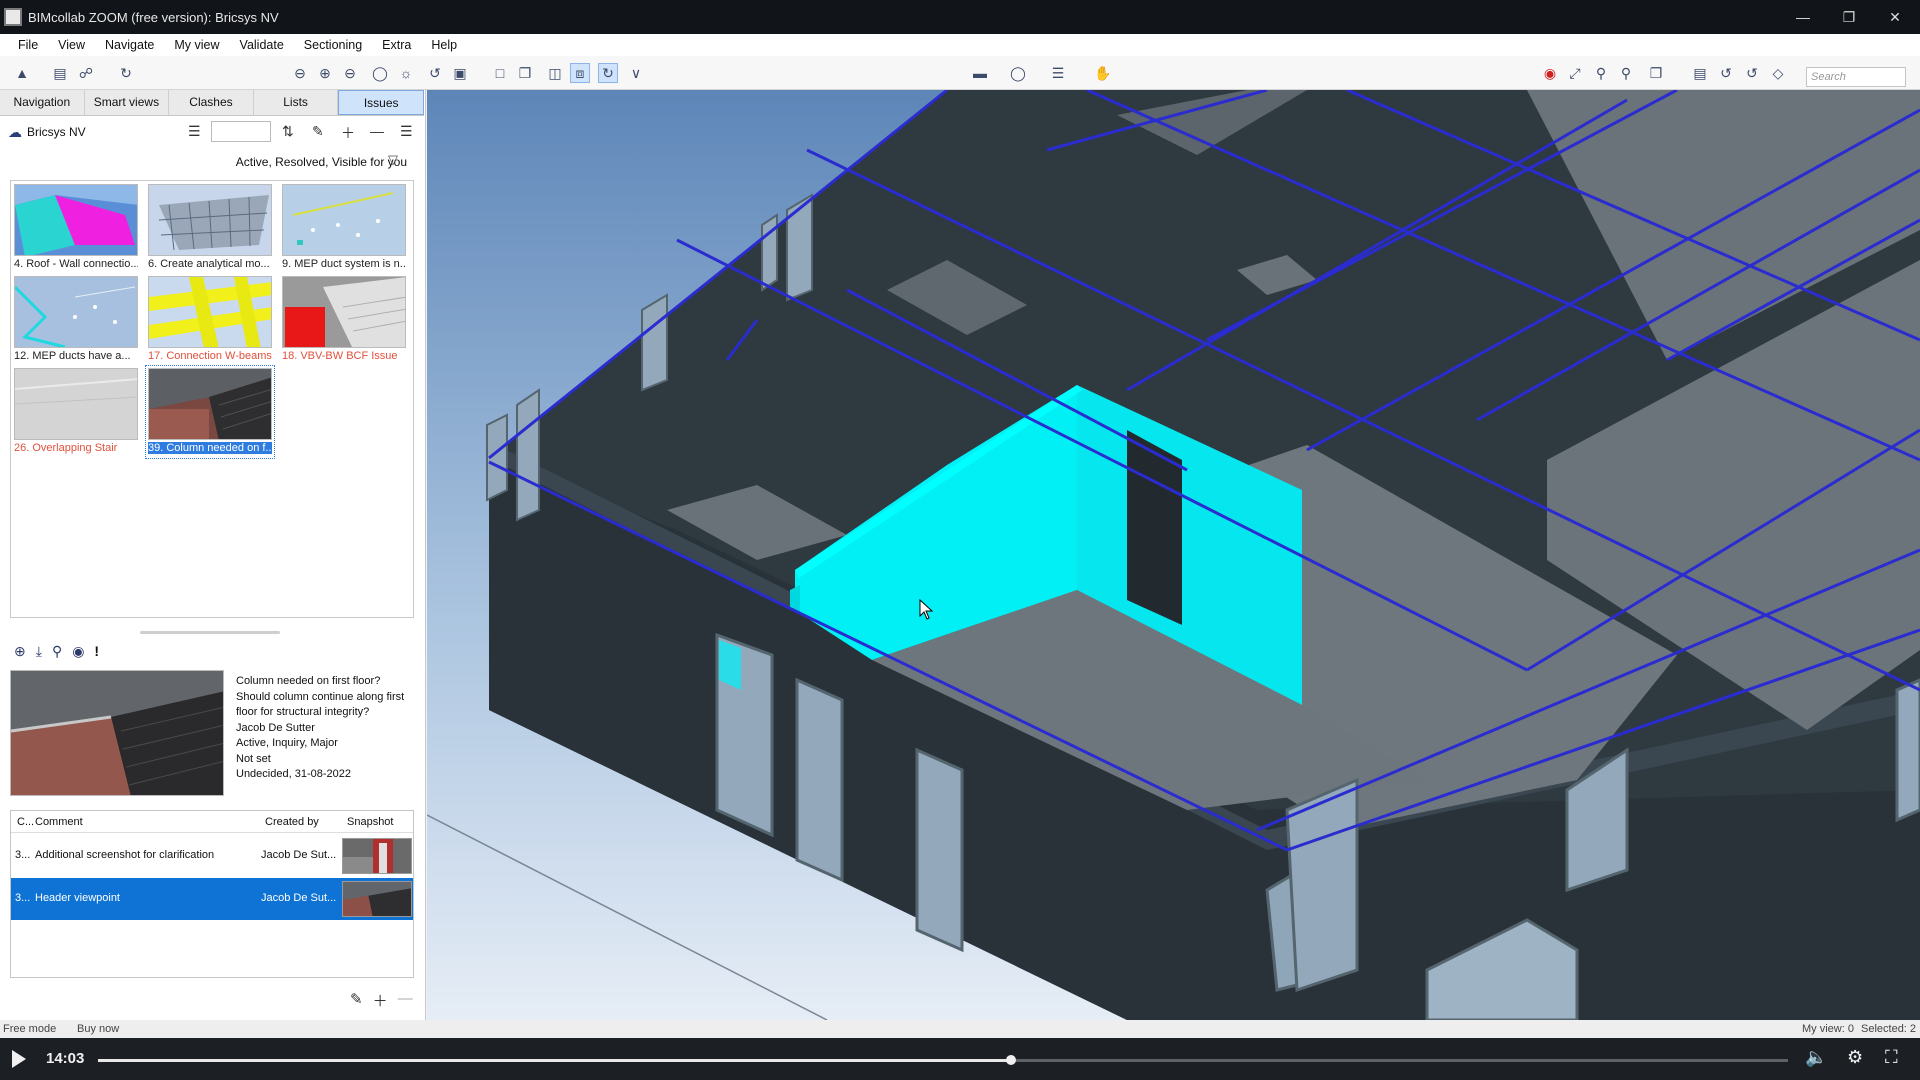  I want to click on issue-item: 18. VBV-BW BCF Issue, so click(344, 320).